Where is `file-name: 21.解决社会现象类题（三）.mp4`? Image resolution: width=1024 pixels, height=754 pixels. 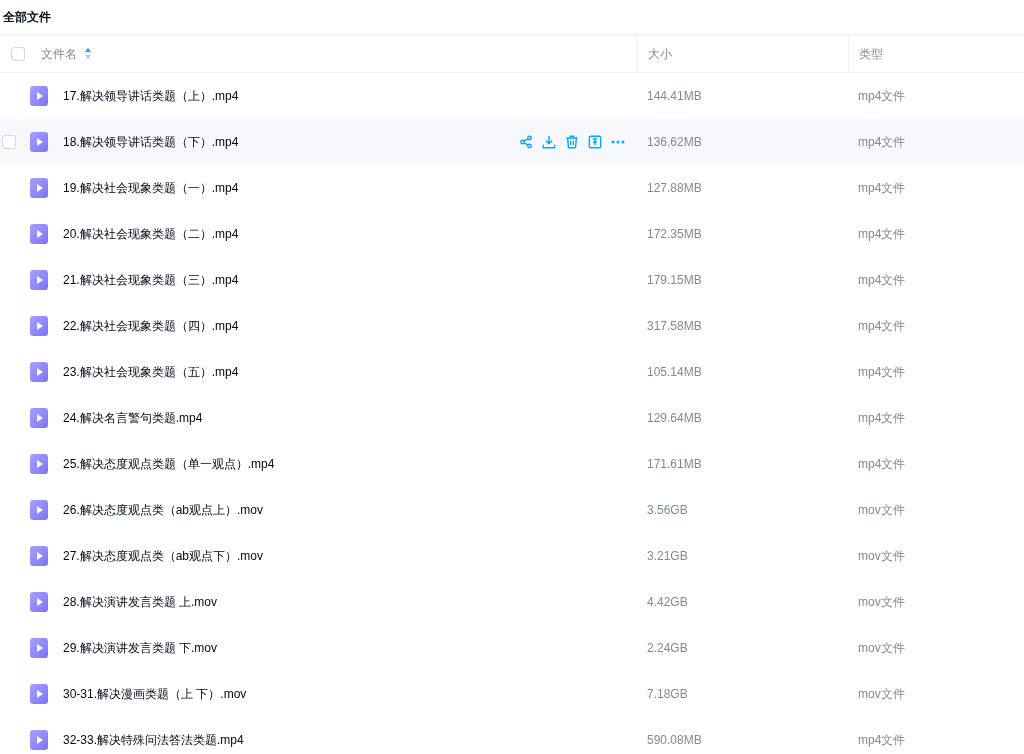
file-name: 21.解决社会现象类题（三）.mp4 is located at coordinates (151, 280).